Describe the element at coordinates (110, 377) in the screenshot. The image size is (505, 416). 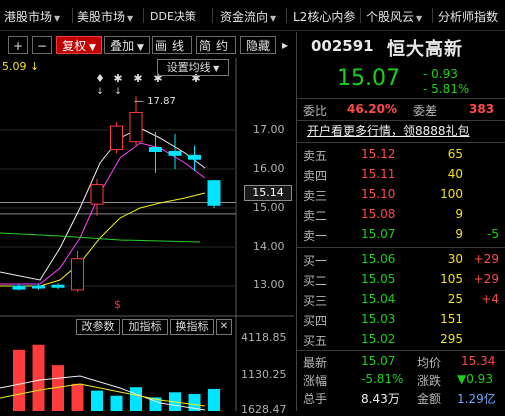
I see `volume-bars` at that location.